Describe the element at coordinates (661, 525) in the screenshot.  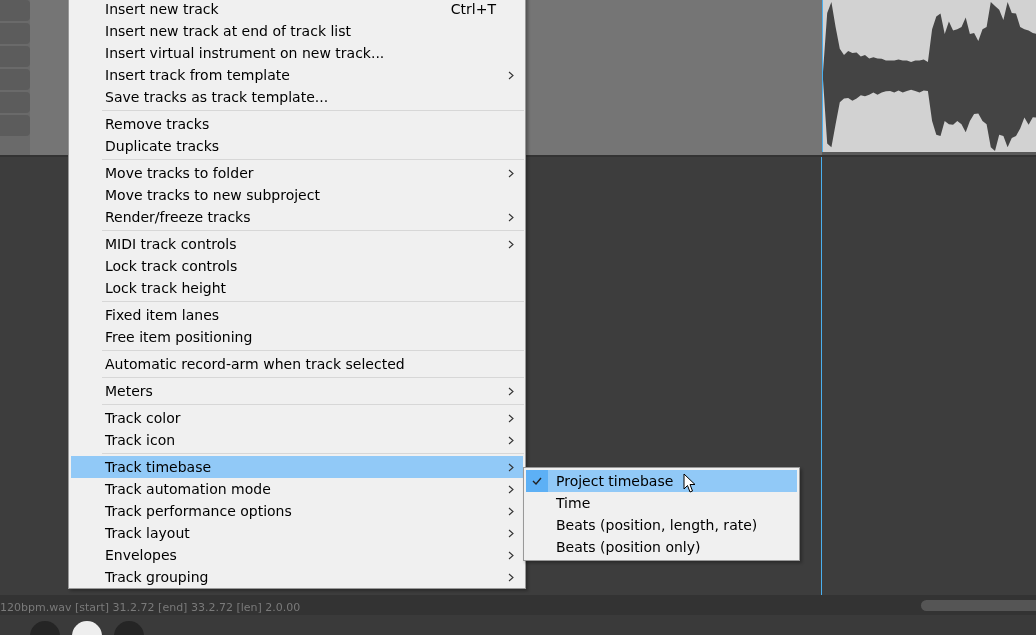
I see `menu-item: Beats (position, length, rate)` at that location.